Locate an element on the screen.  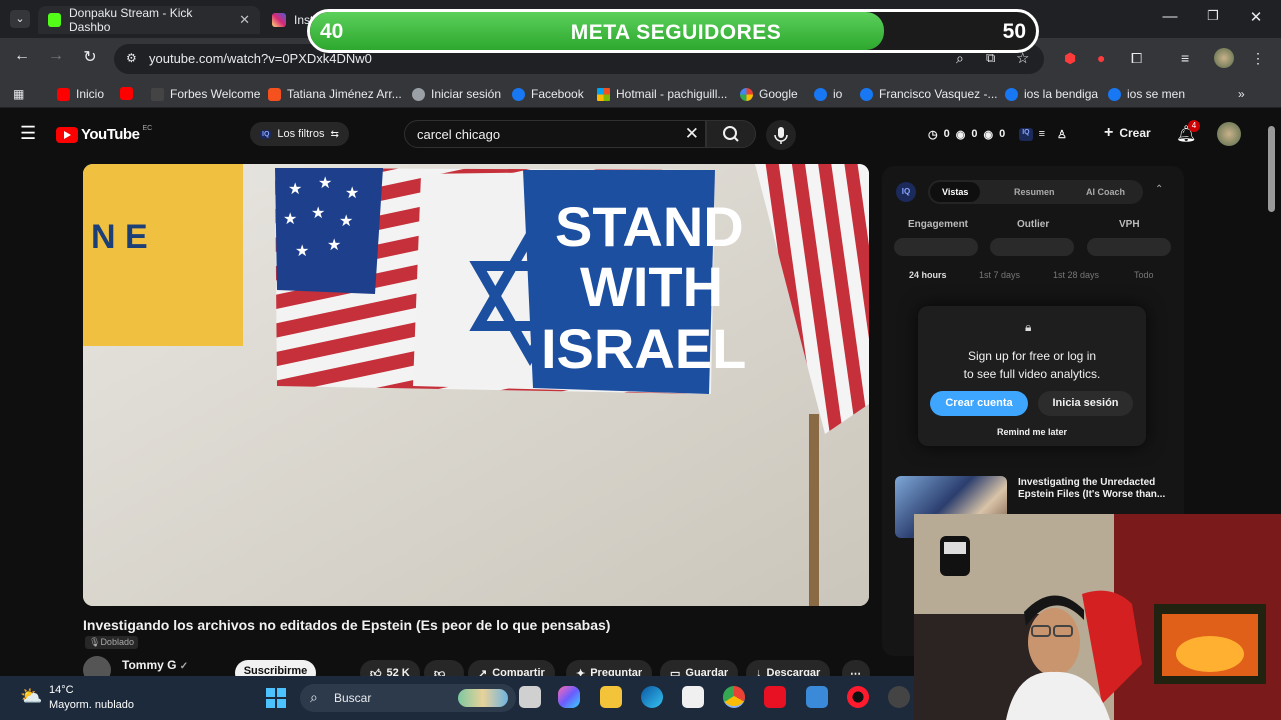
page-scrollbar is located at coordinates (1271, 169).